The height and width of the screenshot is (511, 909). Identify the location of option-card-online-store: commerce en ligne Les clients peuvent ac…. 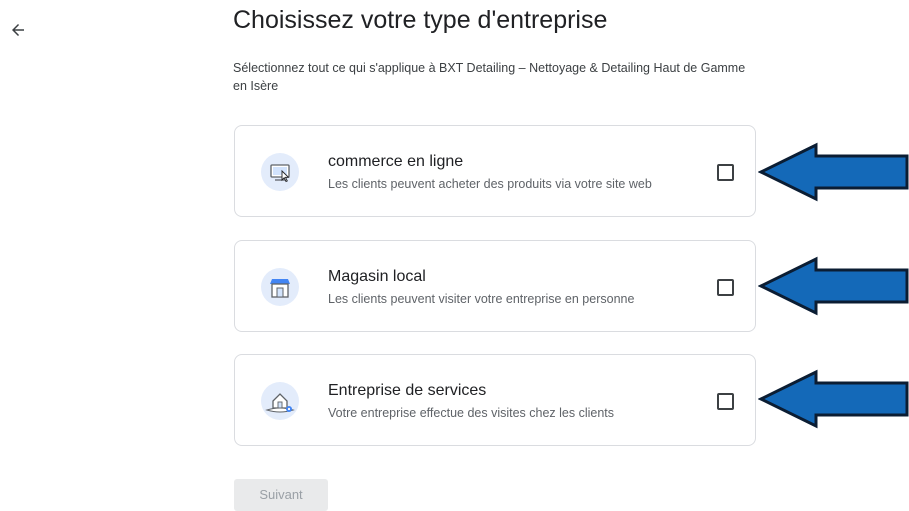
(495, 171).